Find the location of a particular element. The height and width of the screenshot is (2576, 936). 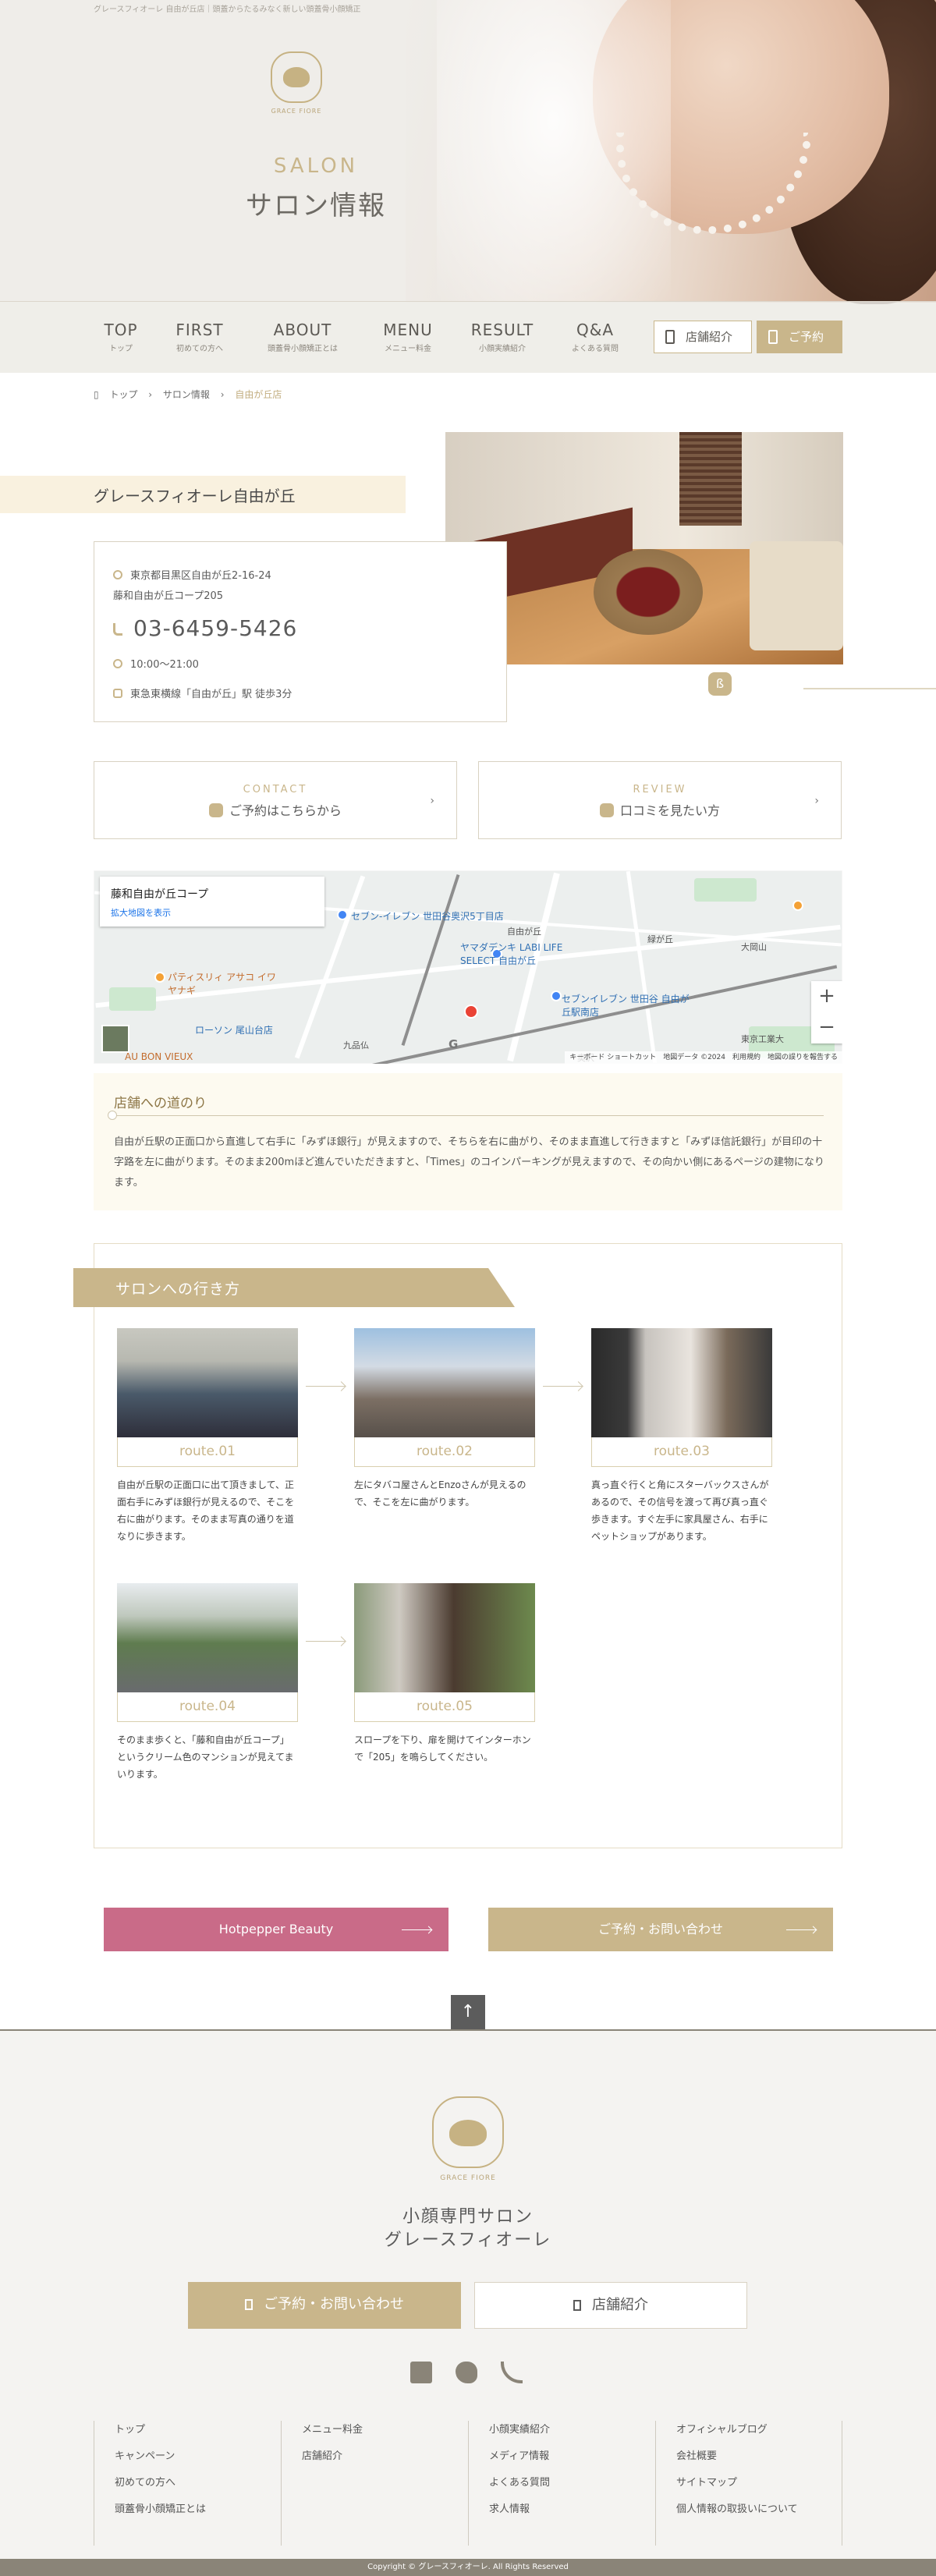

nav-item-about: ABOUT 頭蓋骨小顔矯正とは is located at coordinates (303, 337).